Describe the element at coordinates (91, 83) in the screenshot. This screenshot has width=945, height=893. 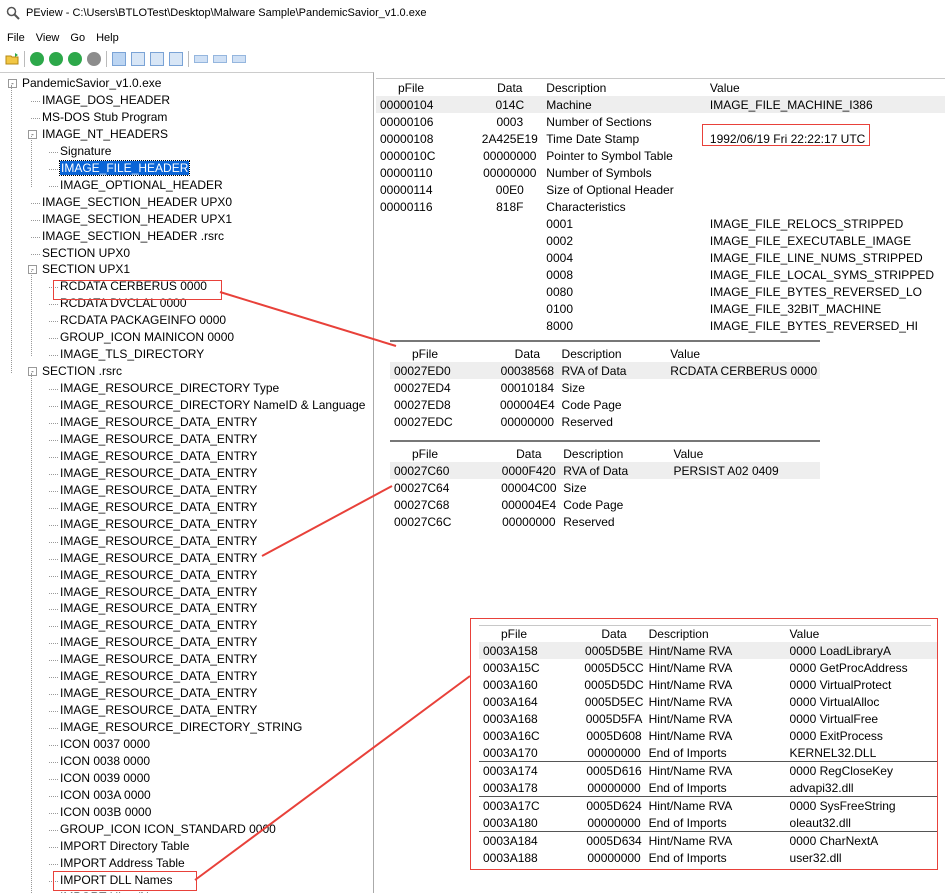
I see `tree-node: PandemicSavior_v1.0.exe` at that location.